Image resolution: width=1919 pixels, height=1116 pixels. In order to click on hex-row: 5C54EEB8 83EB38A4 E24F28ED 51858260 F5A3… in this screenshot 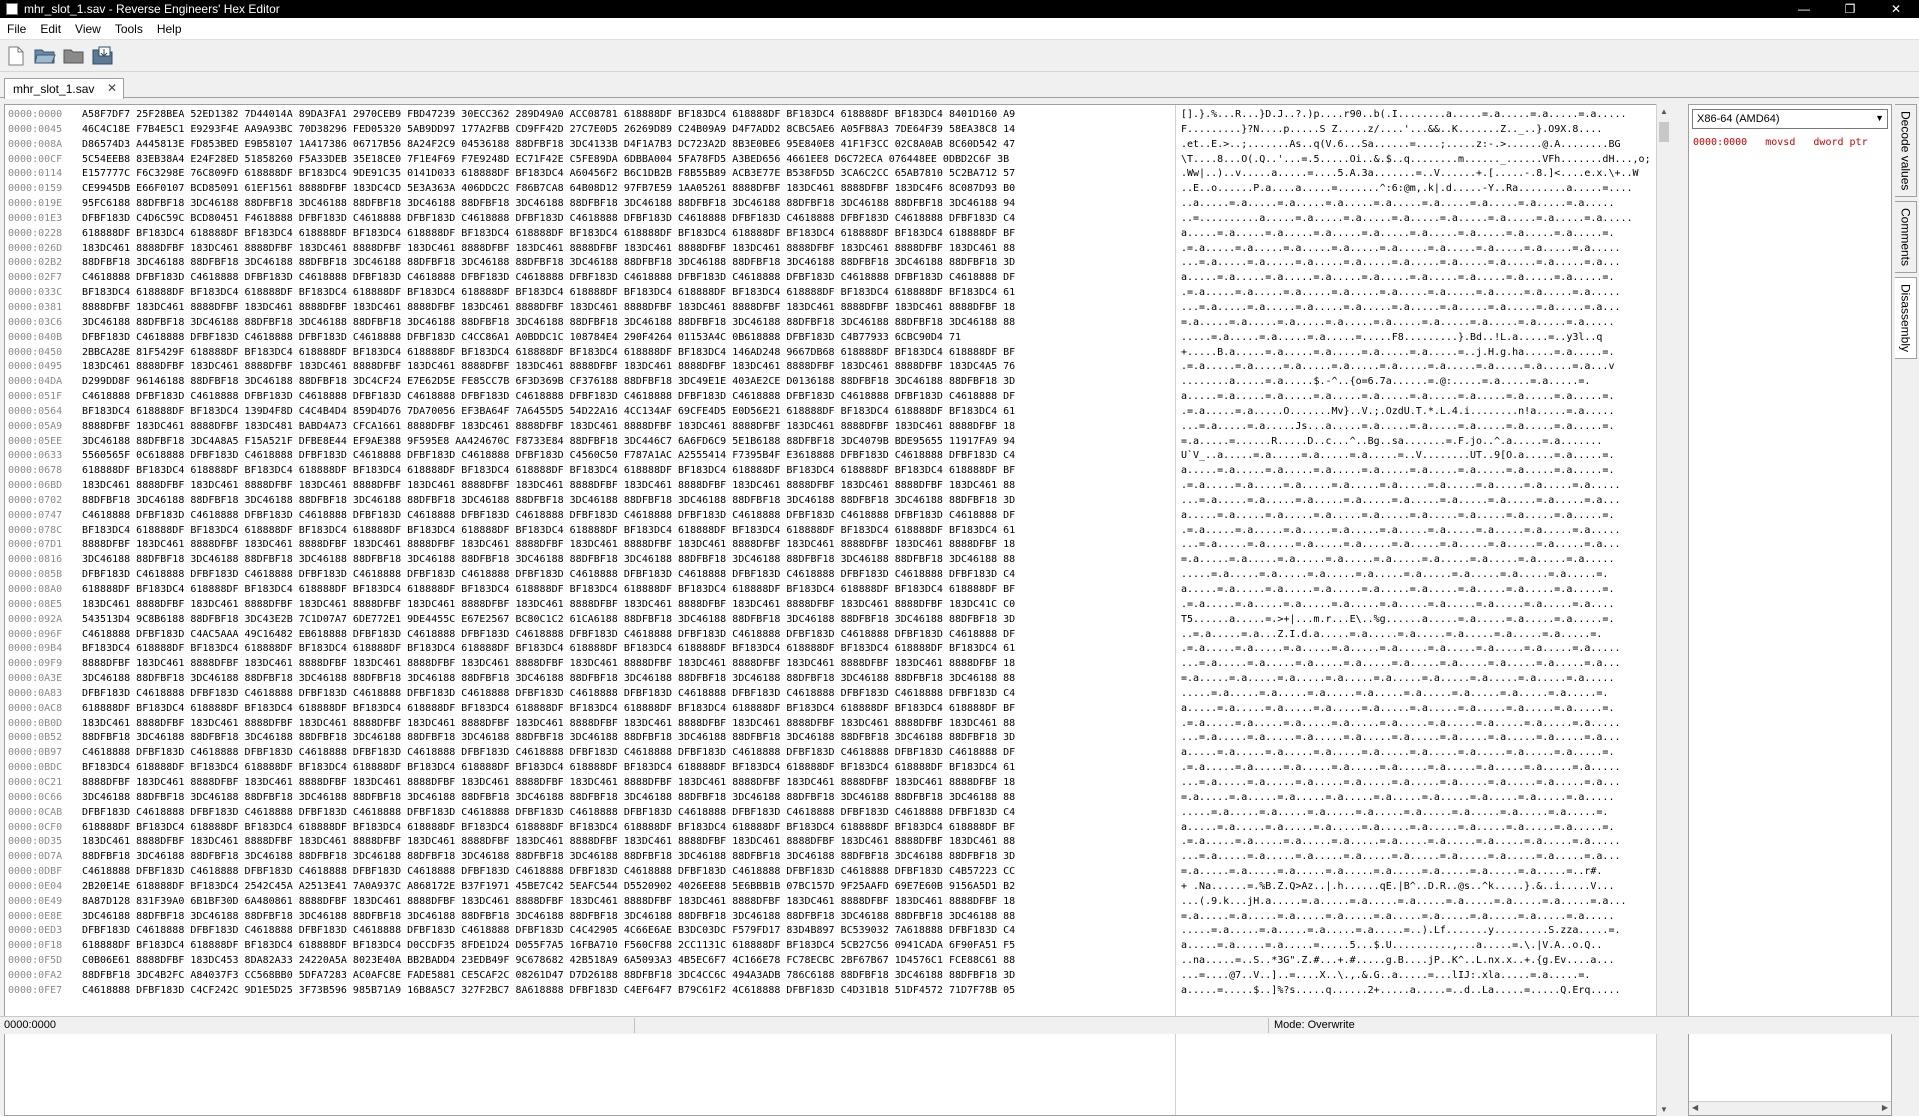, I will do `click(624, 160)`.